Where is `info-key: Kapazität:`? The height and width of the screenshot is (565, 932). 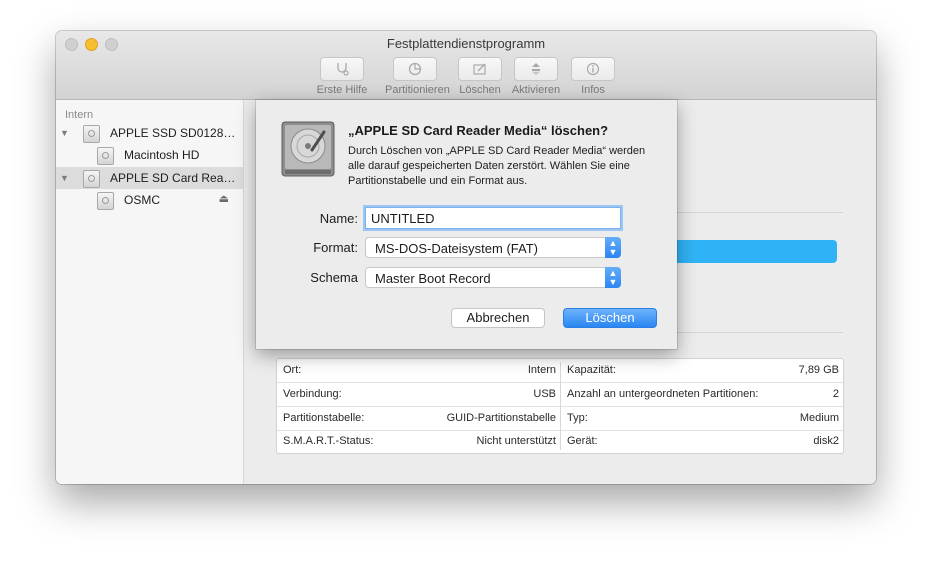
info-key: Kapazität: is located at coordinates (591, 370).